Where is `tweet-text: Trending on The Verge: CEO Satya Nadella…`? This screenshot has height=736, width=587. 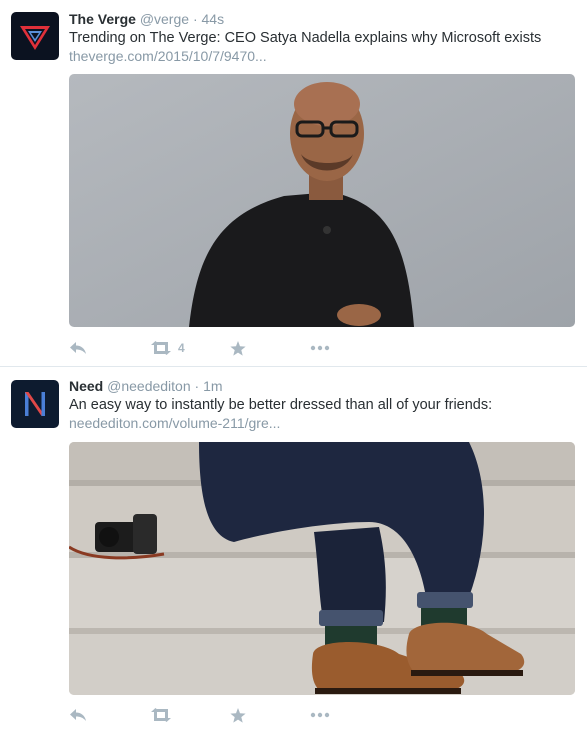
tweet-text: Trending on The Verge: CEO Satya Nadella… is located at coordinates (305, 38).